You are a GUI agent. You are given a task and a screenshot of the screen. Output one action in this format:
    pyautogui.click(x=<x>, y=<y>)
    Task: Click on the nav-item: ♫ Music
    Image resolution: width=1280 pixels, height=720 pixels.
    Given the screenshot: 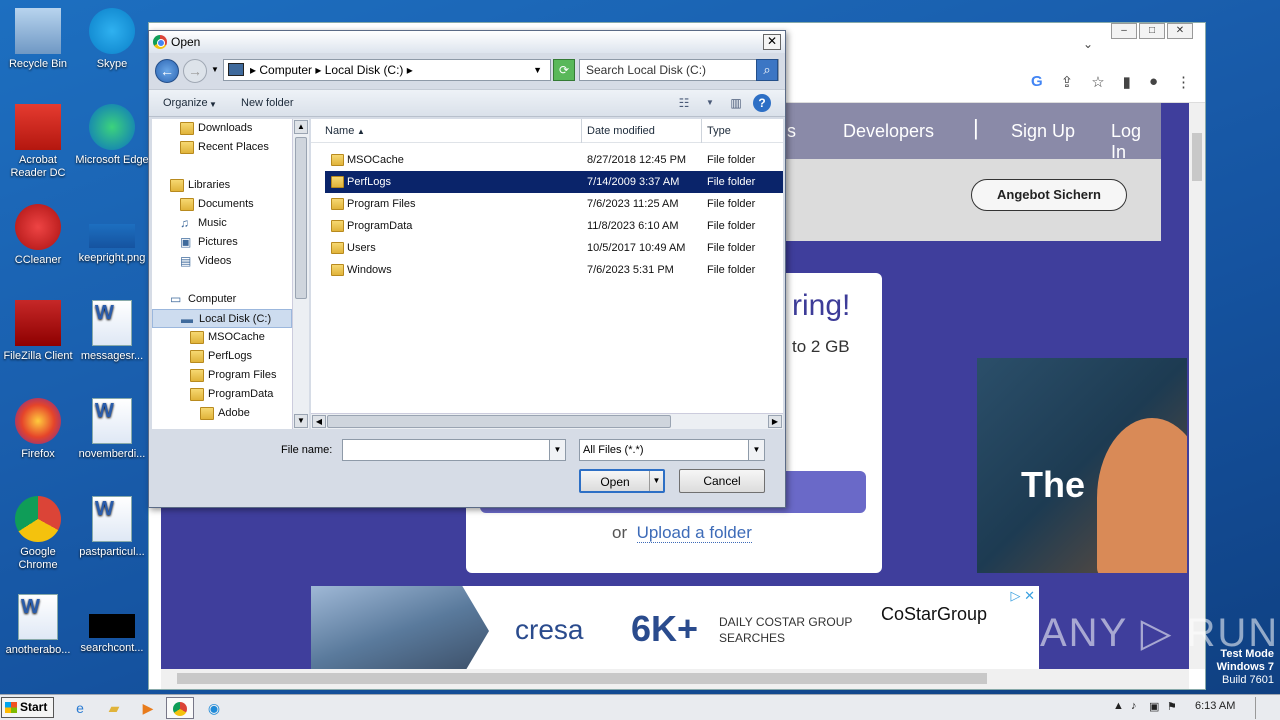 What is the action you would take?
    pyautogui.click(x=222, y=223)
    